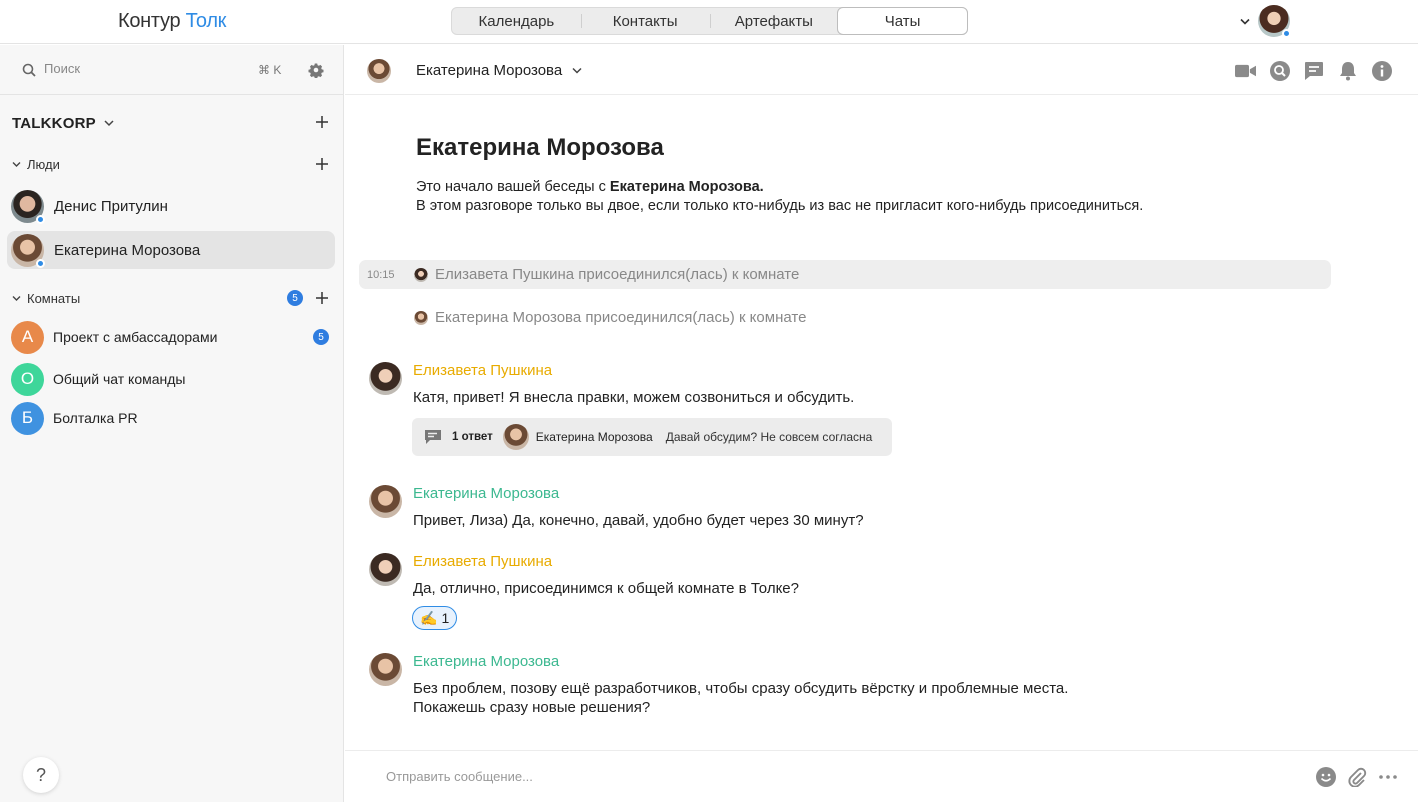  Describe the element at coordinates (322, 122) in the screenshot. I see `add-org-item-icon` at that location.